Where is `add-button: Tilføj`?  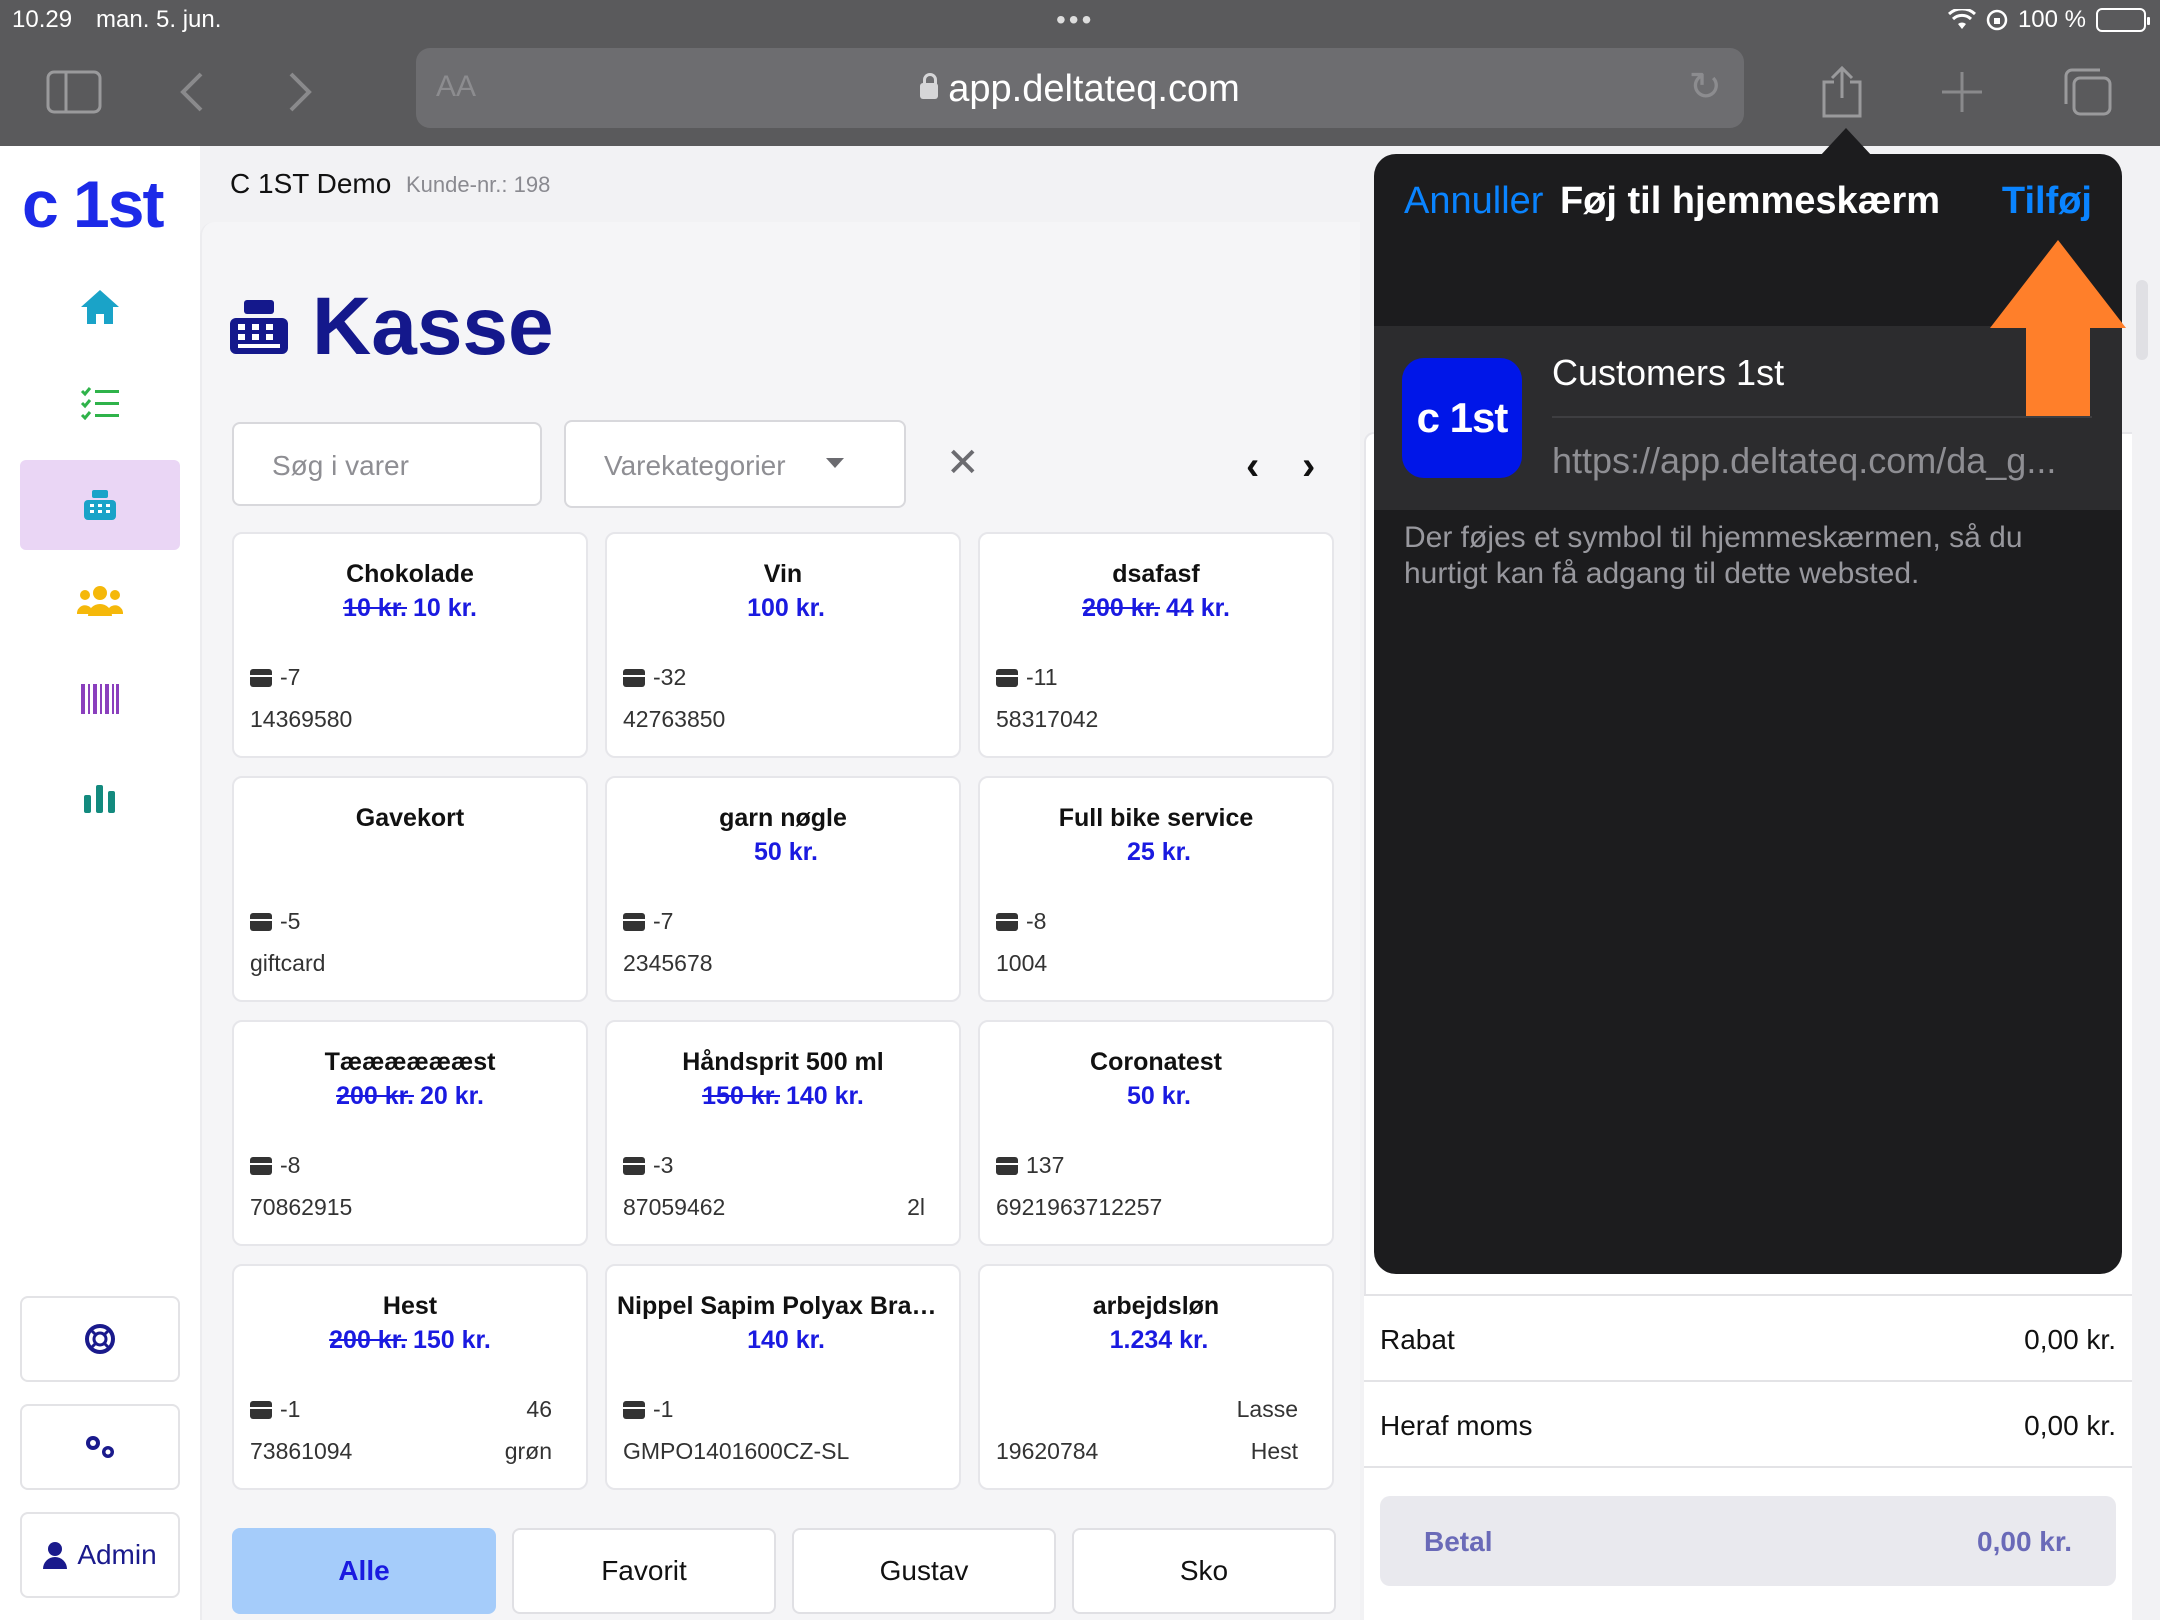
add-button: Tilføj is located at coordinates (2047, 201).